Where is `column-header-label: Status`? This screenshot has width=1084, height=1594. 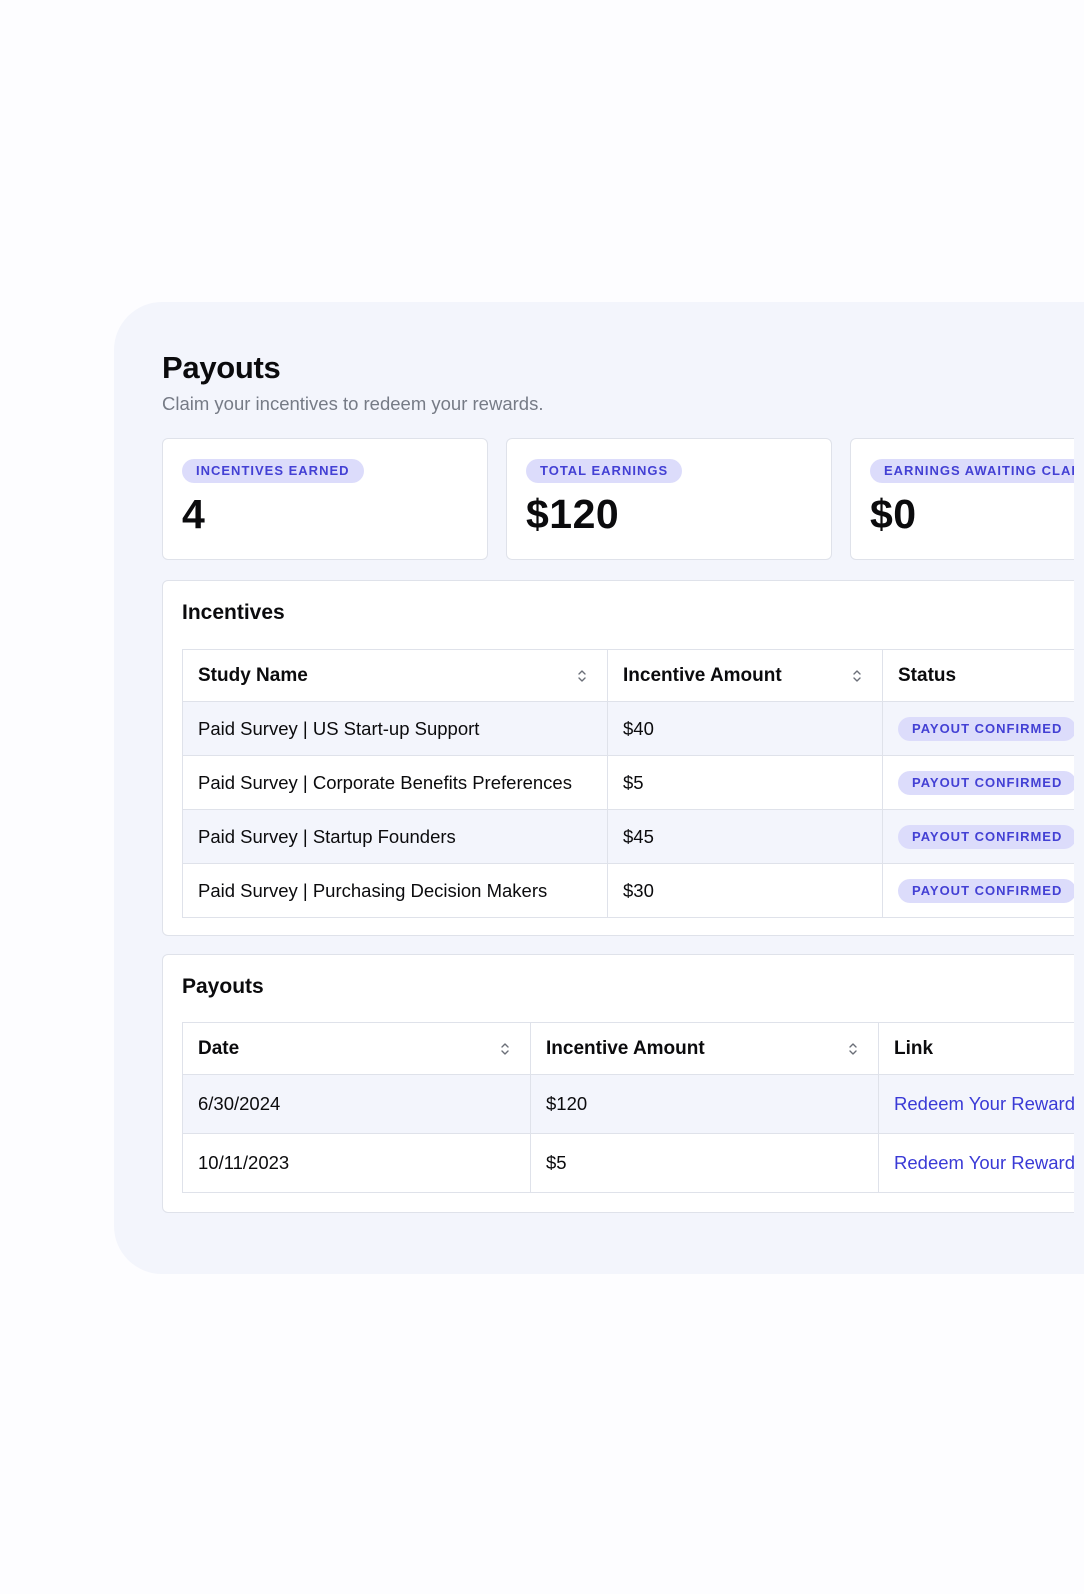 column-header-label: Status is located at coordinates (927, 675).